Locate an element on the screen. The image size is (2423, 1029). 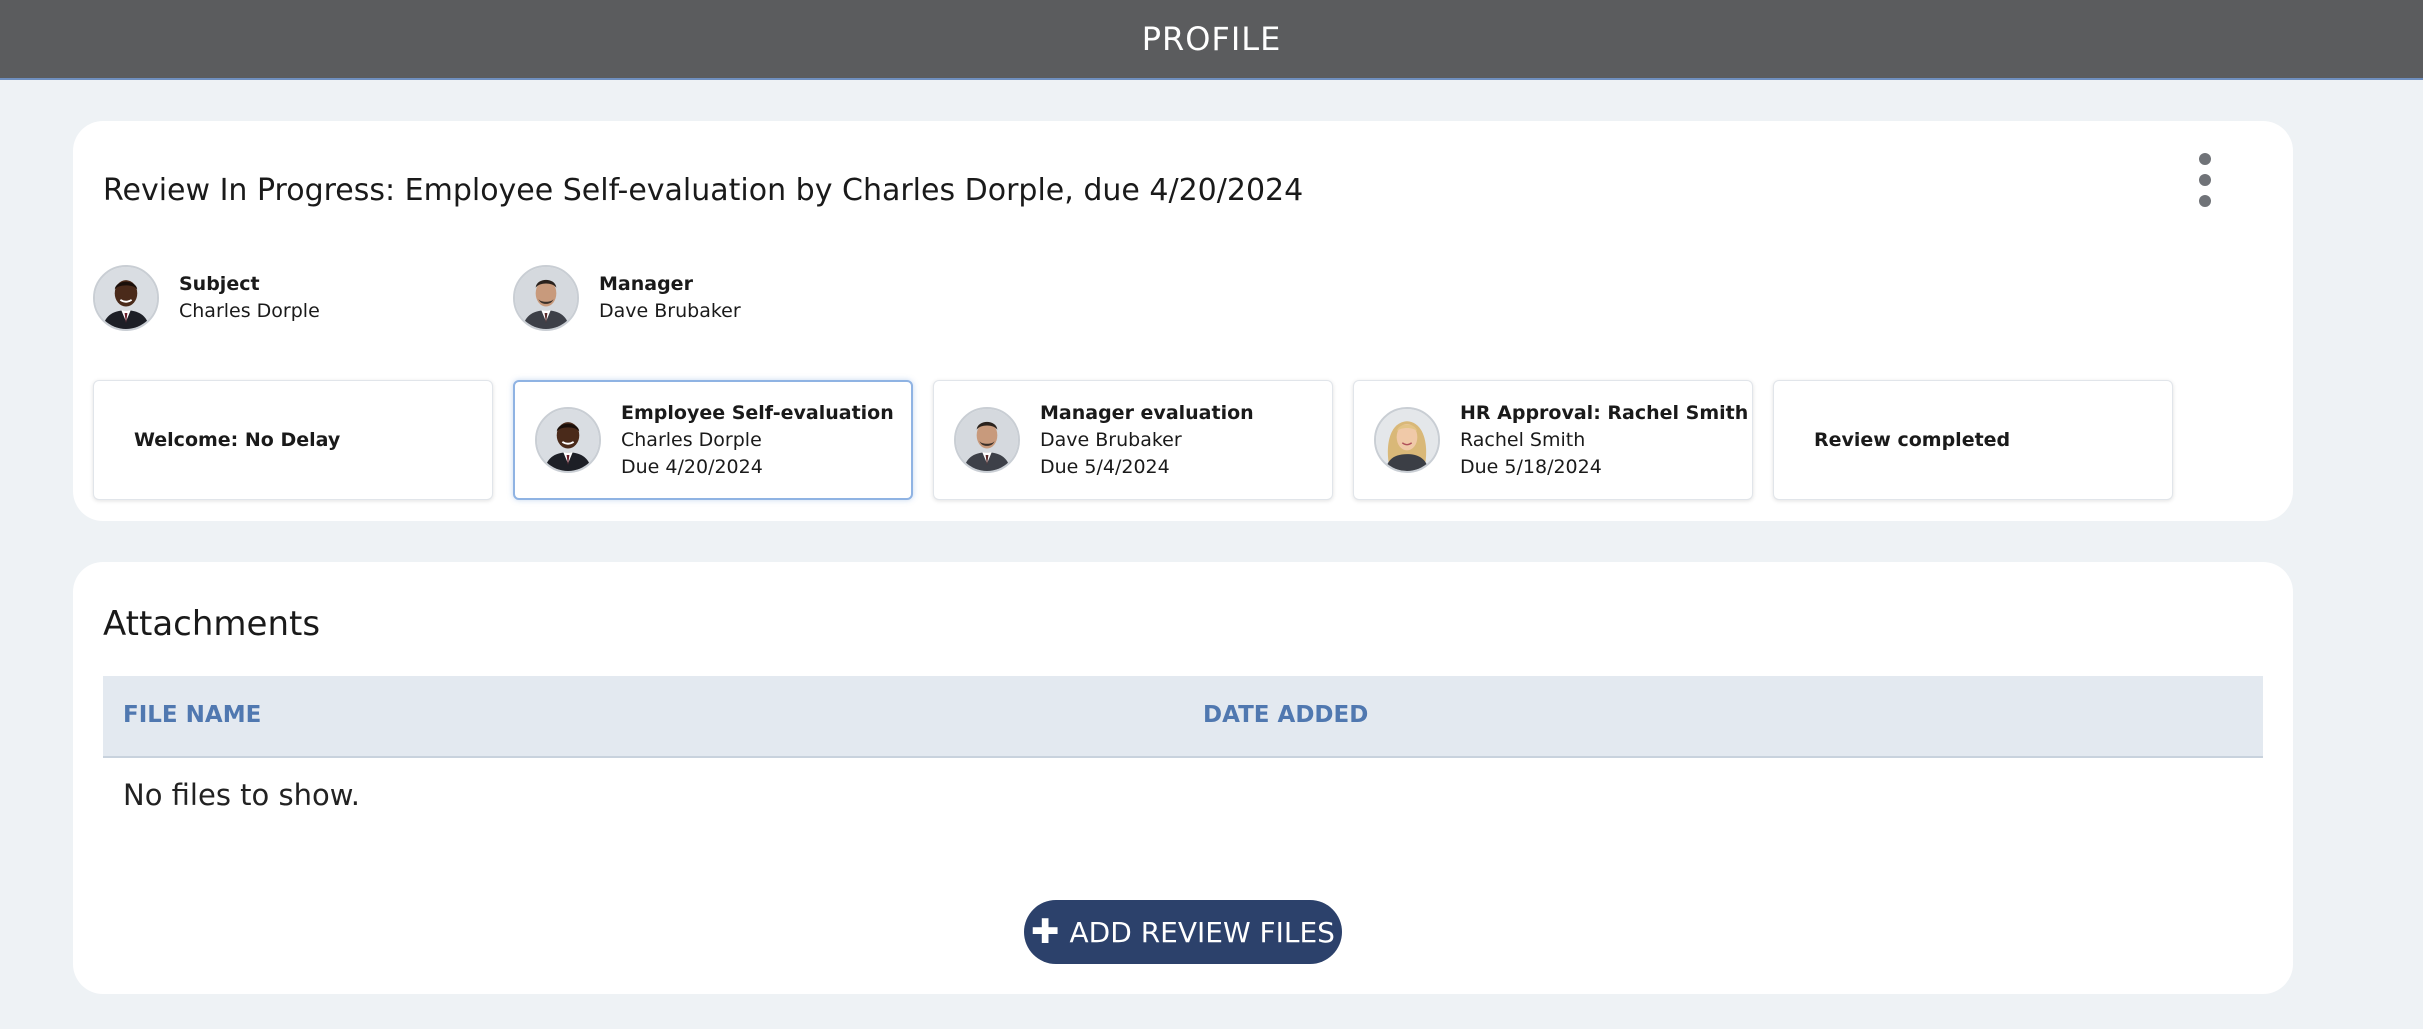
step-title: Review completed is located at coordinates (1912, 439).